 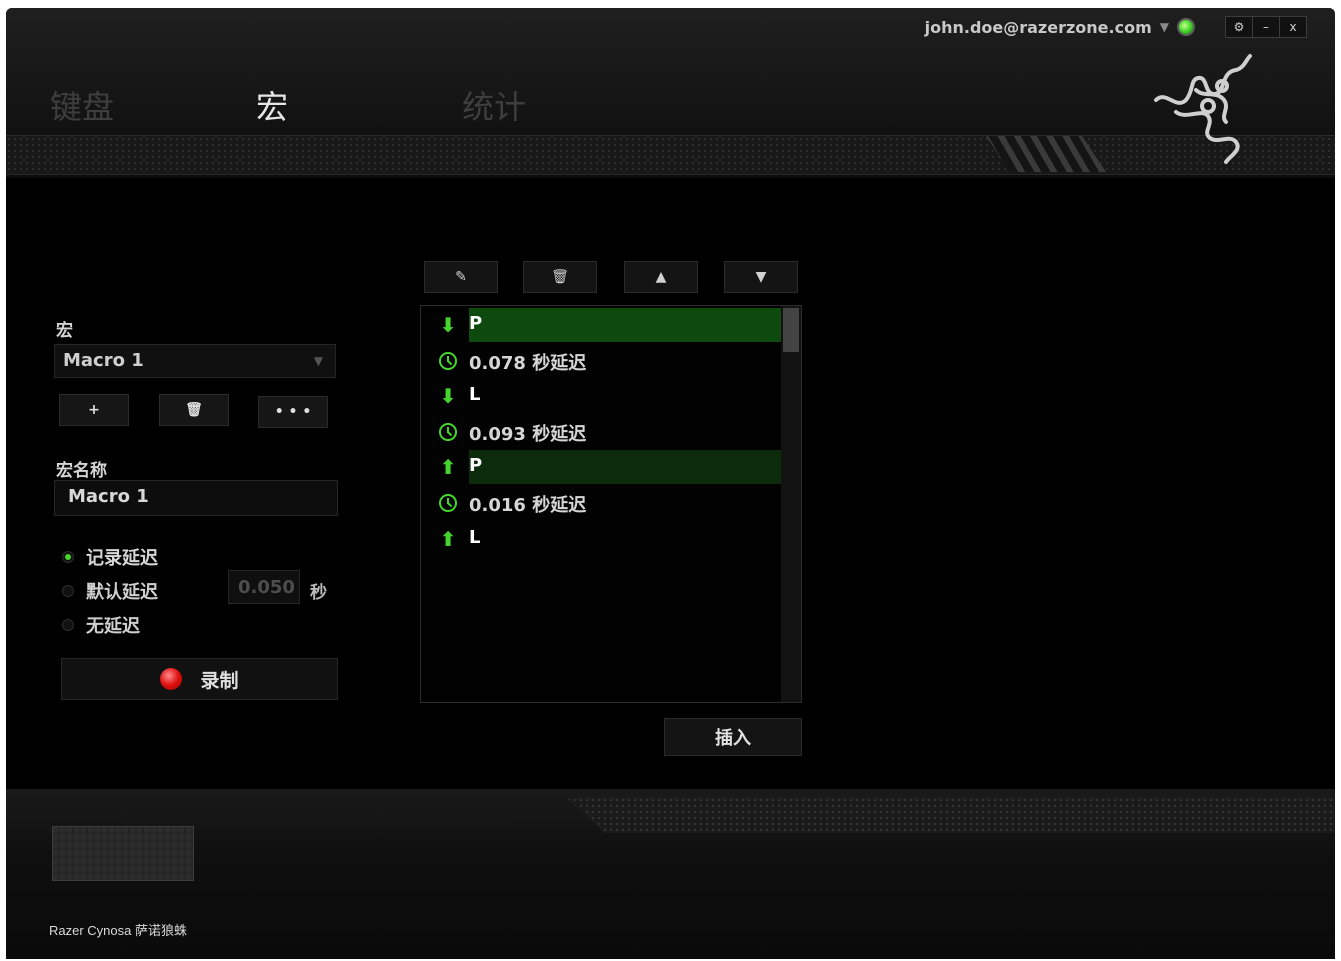 I want to click on radio-record-delay: 记录延迟, so click(x=110, y=557).